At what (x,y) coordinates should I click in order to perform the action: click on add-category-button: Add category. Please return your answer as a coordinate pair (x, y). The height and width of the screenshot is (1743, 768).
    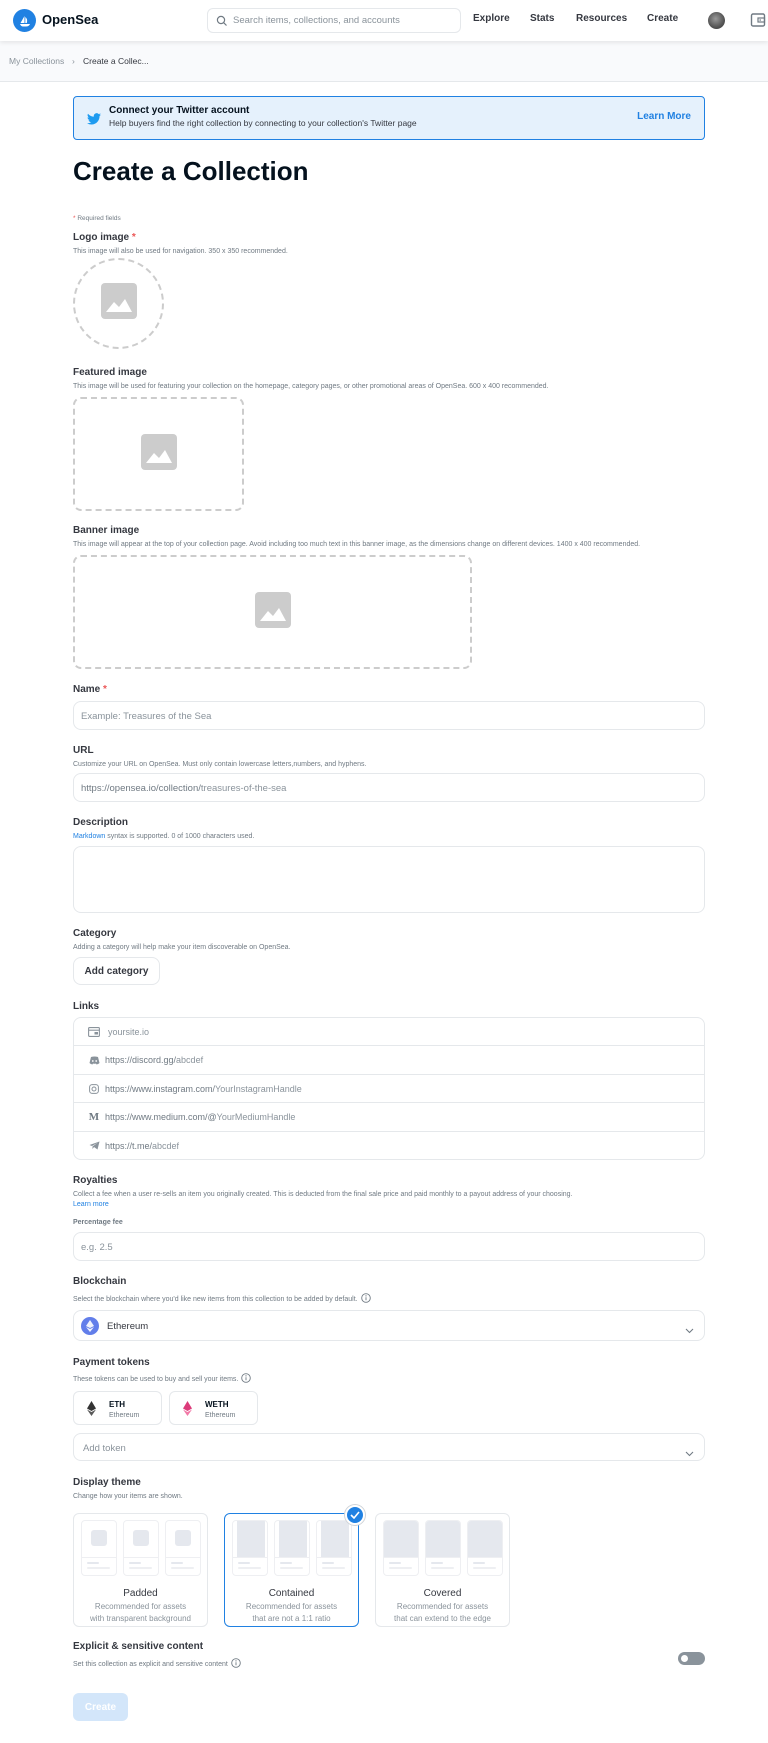
    Looking at the image, I should click on (116, 971).